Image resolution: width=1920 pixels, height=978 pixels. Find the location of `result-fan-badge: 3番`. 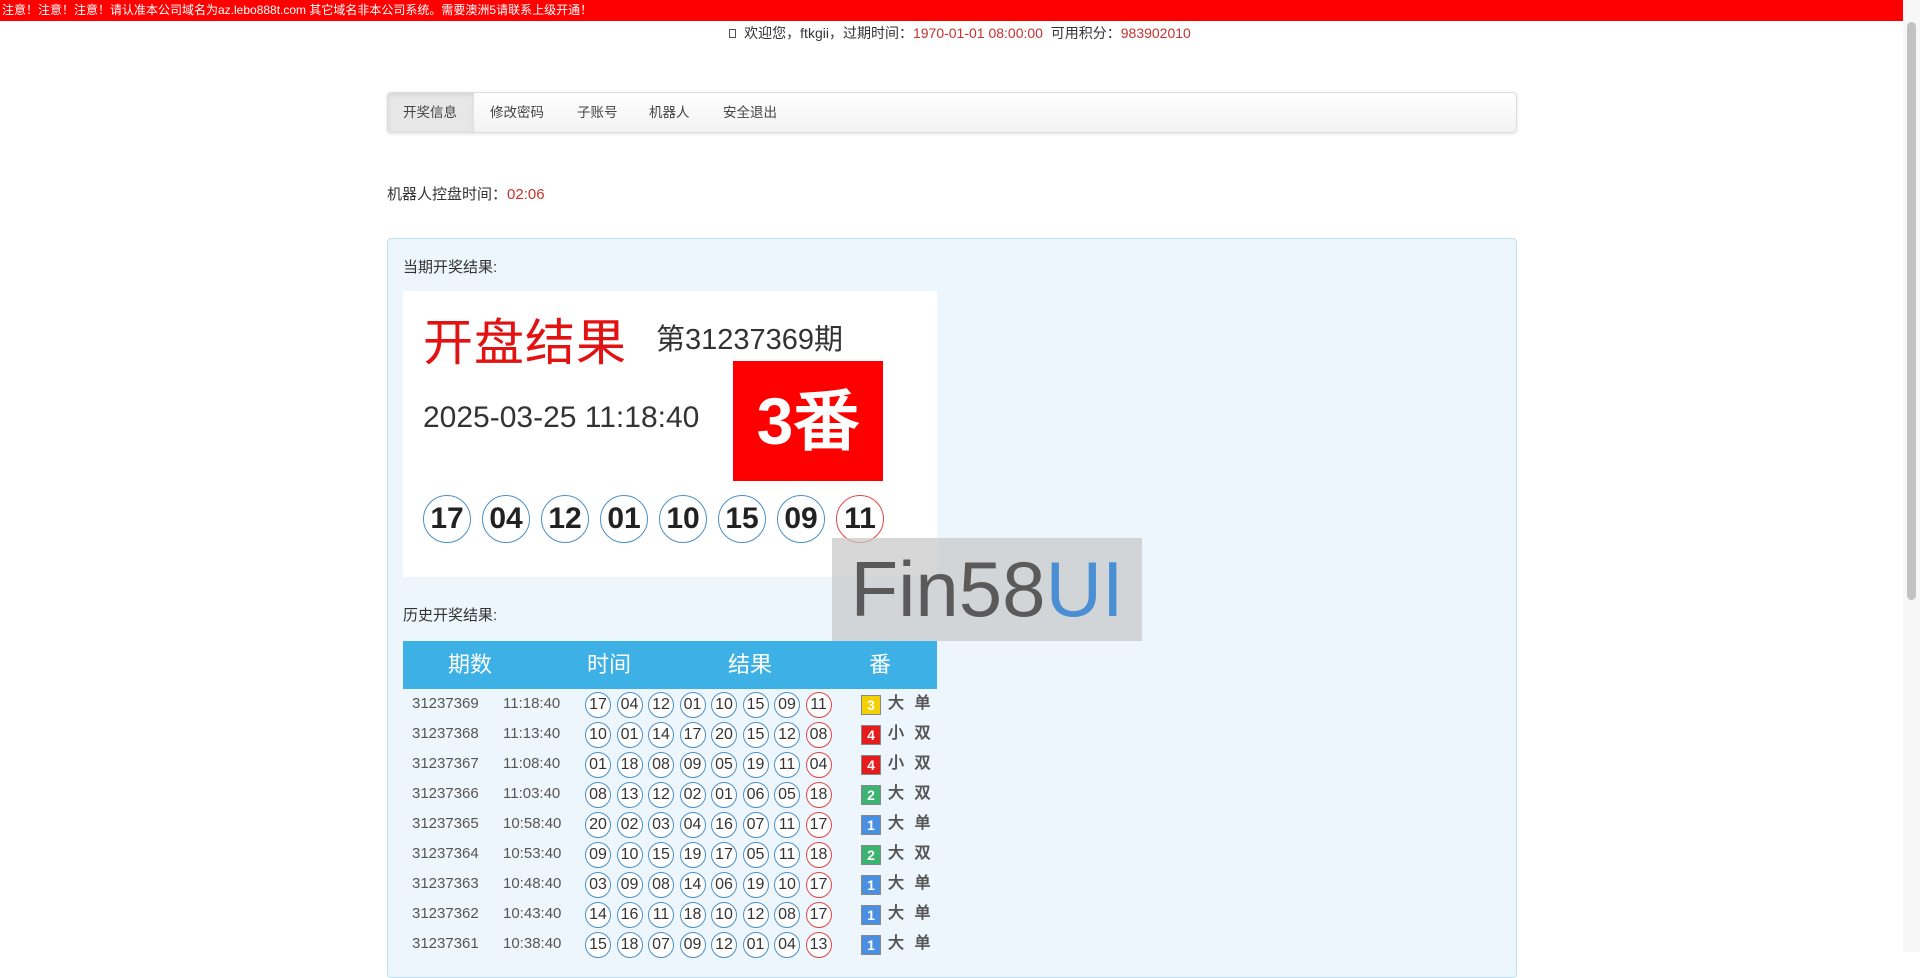

result-fan-badge: 3番 is located at coordinates (808, 421).